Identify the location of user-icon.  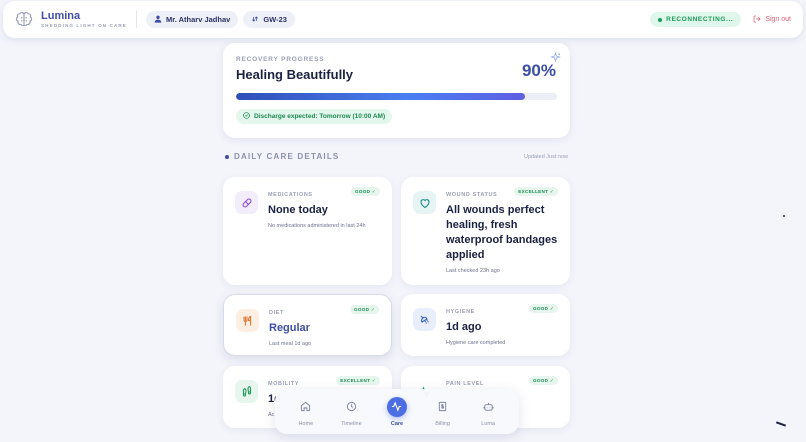
(158, 20).